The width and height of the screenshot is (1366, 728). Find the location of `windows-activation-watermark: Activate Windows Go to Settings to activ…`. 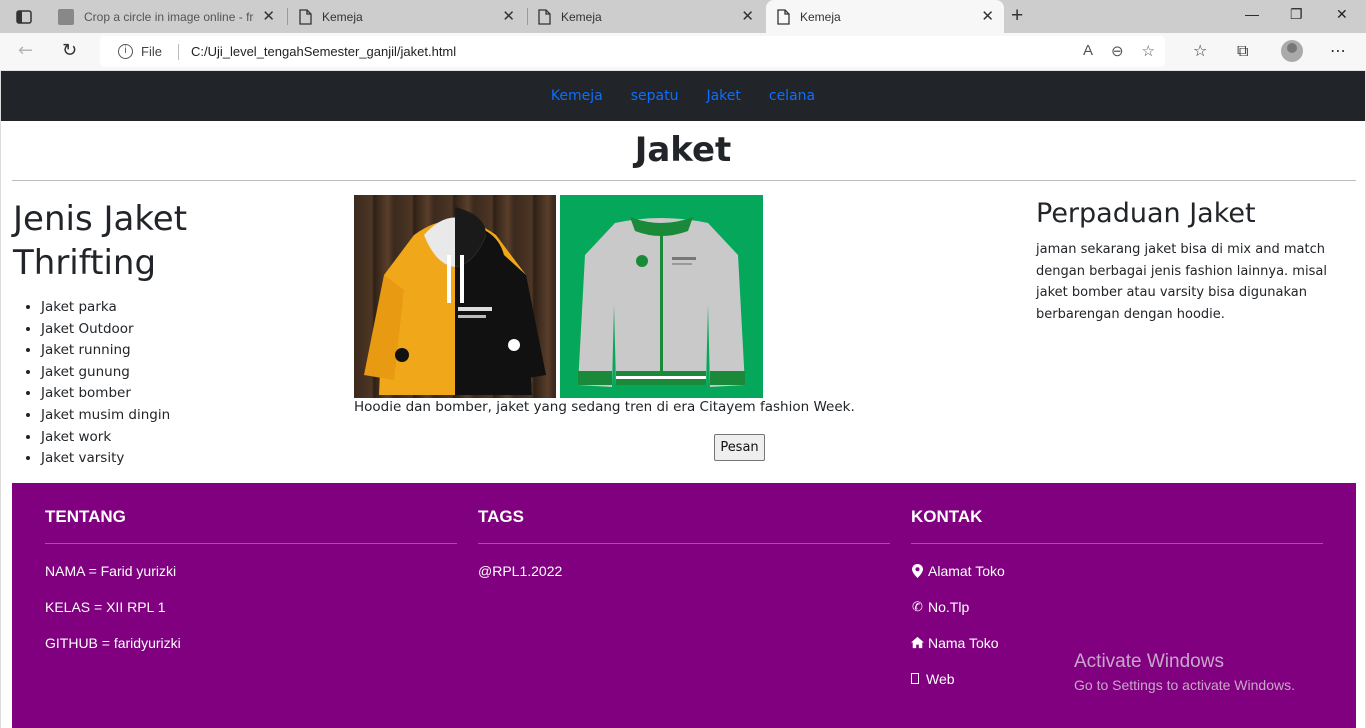

windows-activation-watermark: Activate Windows Go to Settings to activ… is located at coordinates (1184, 672).